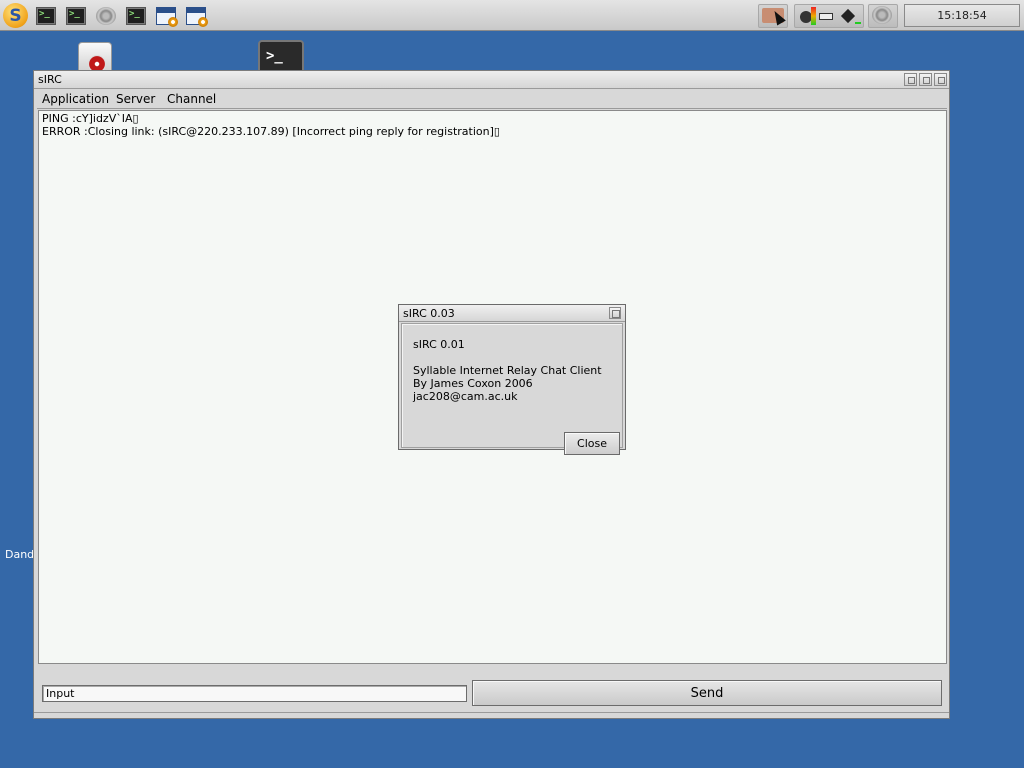  I want to click on desktop-icon-label: Dand, so click(19, 554).